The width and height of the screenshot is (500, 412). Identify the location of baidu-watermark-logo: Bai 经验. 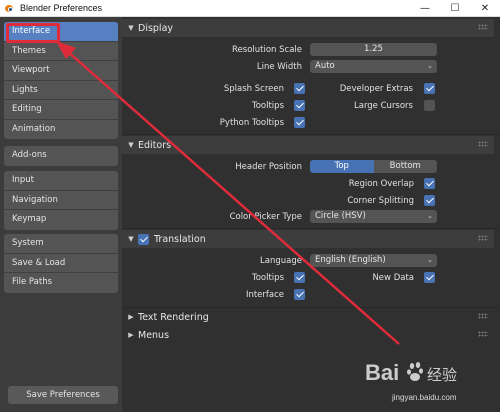
(411, 372).